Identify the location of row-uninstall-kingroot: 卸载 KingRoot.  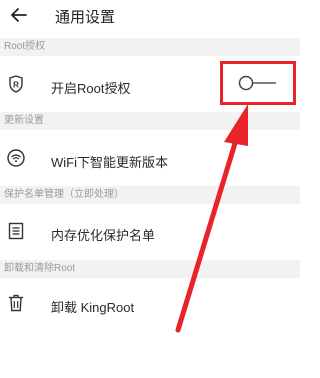
(150, 305).